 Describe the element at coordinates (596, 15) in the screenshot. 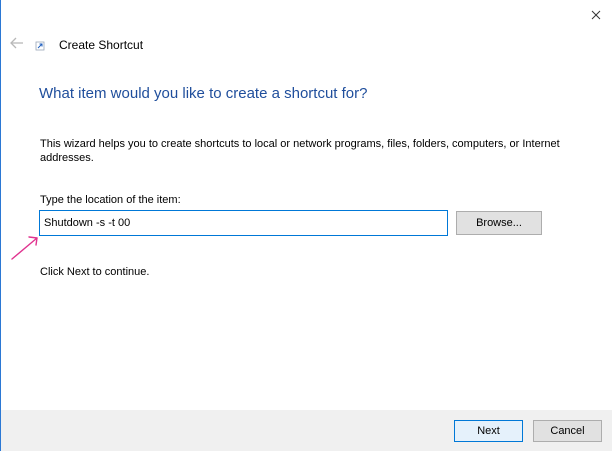

I see `close-icon` at that location.